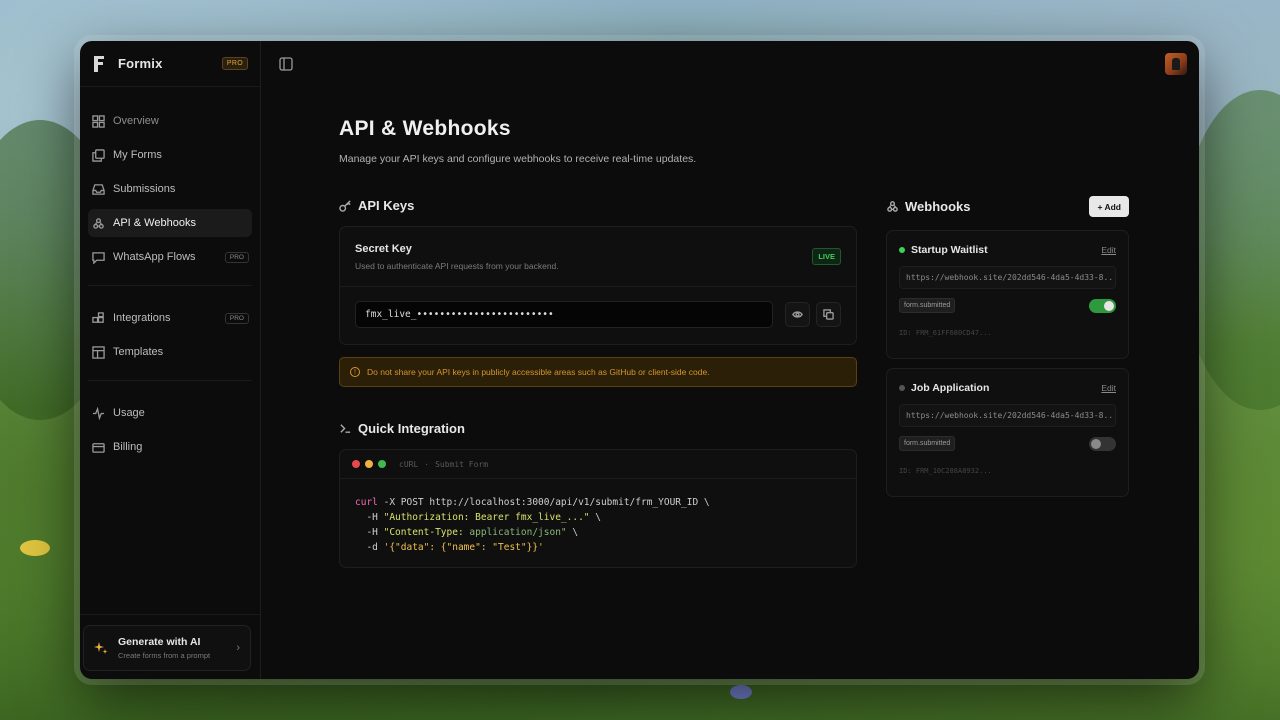 This screenshot has width=1280, height=720. I want to click on live-badge: LIVE, so click(826, 256).